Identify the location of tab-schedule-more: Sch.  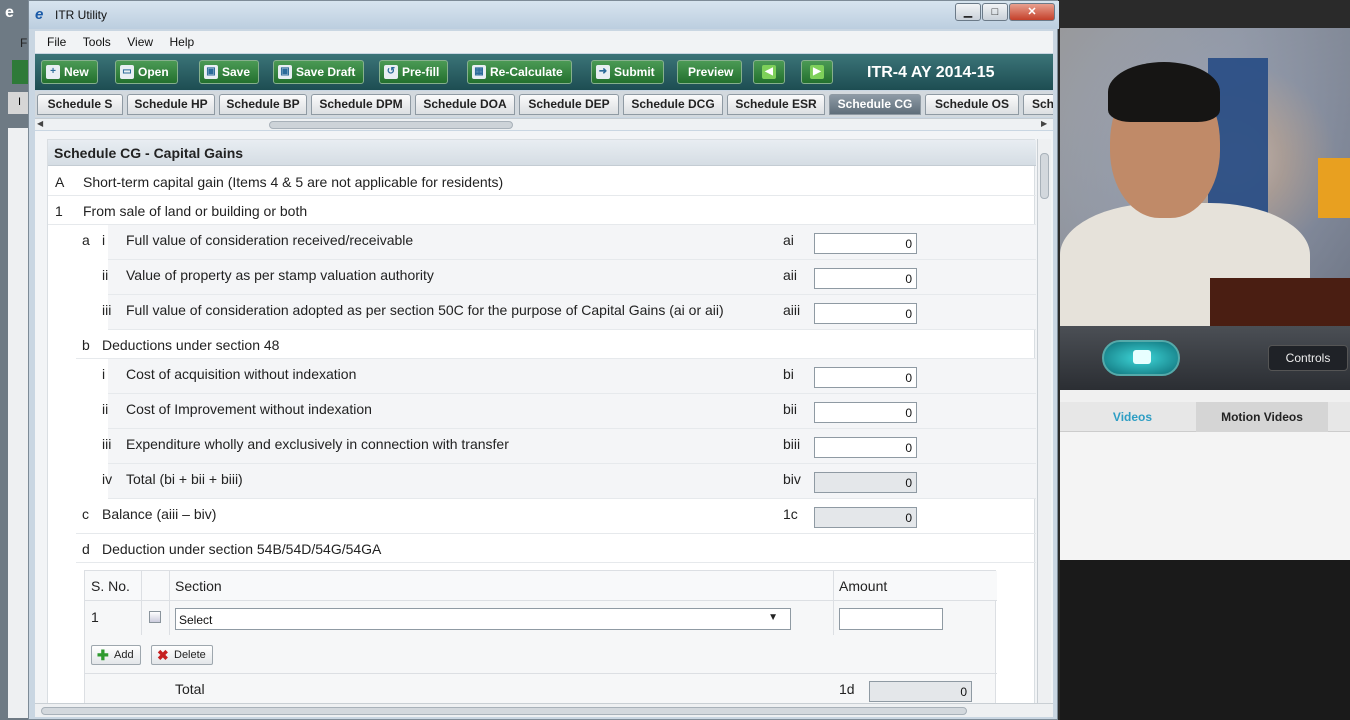
(1038, 104).